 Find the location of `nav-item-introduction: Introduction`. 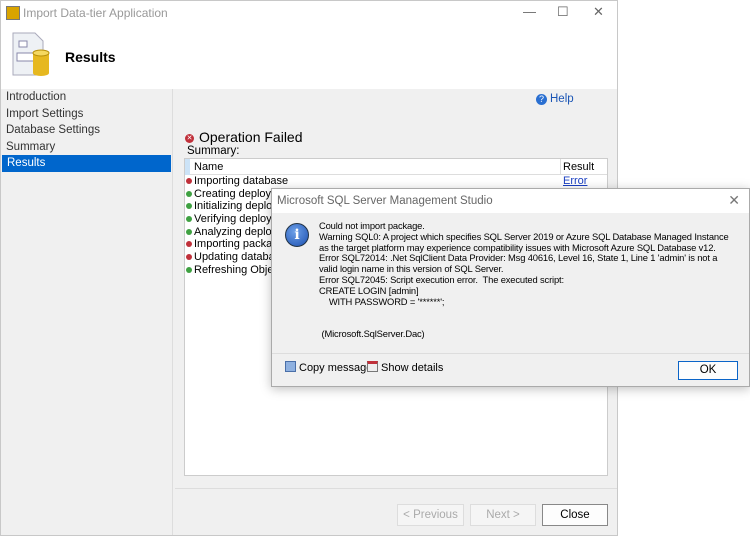

nav-item-introduction: Introduction is located at coordinates (86, 97).